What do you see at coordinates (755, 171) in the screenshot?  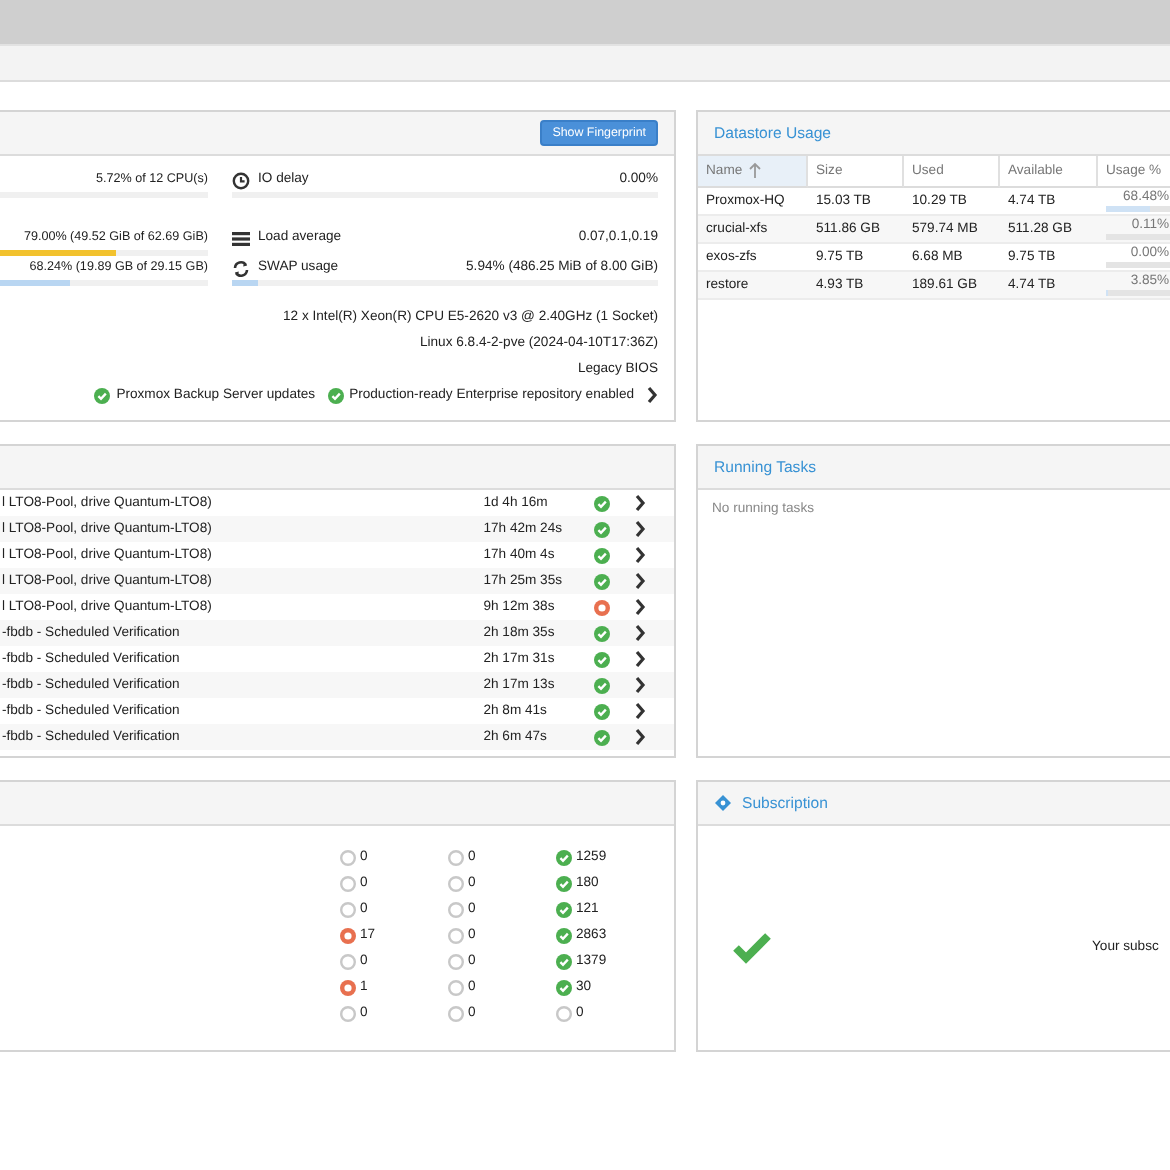 I see `sort-arrow-icon` at bounding box center [755, 171].